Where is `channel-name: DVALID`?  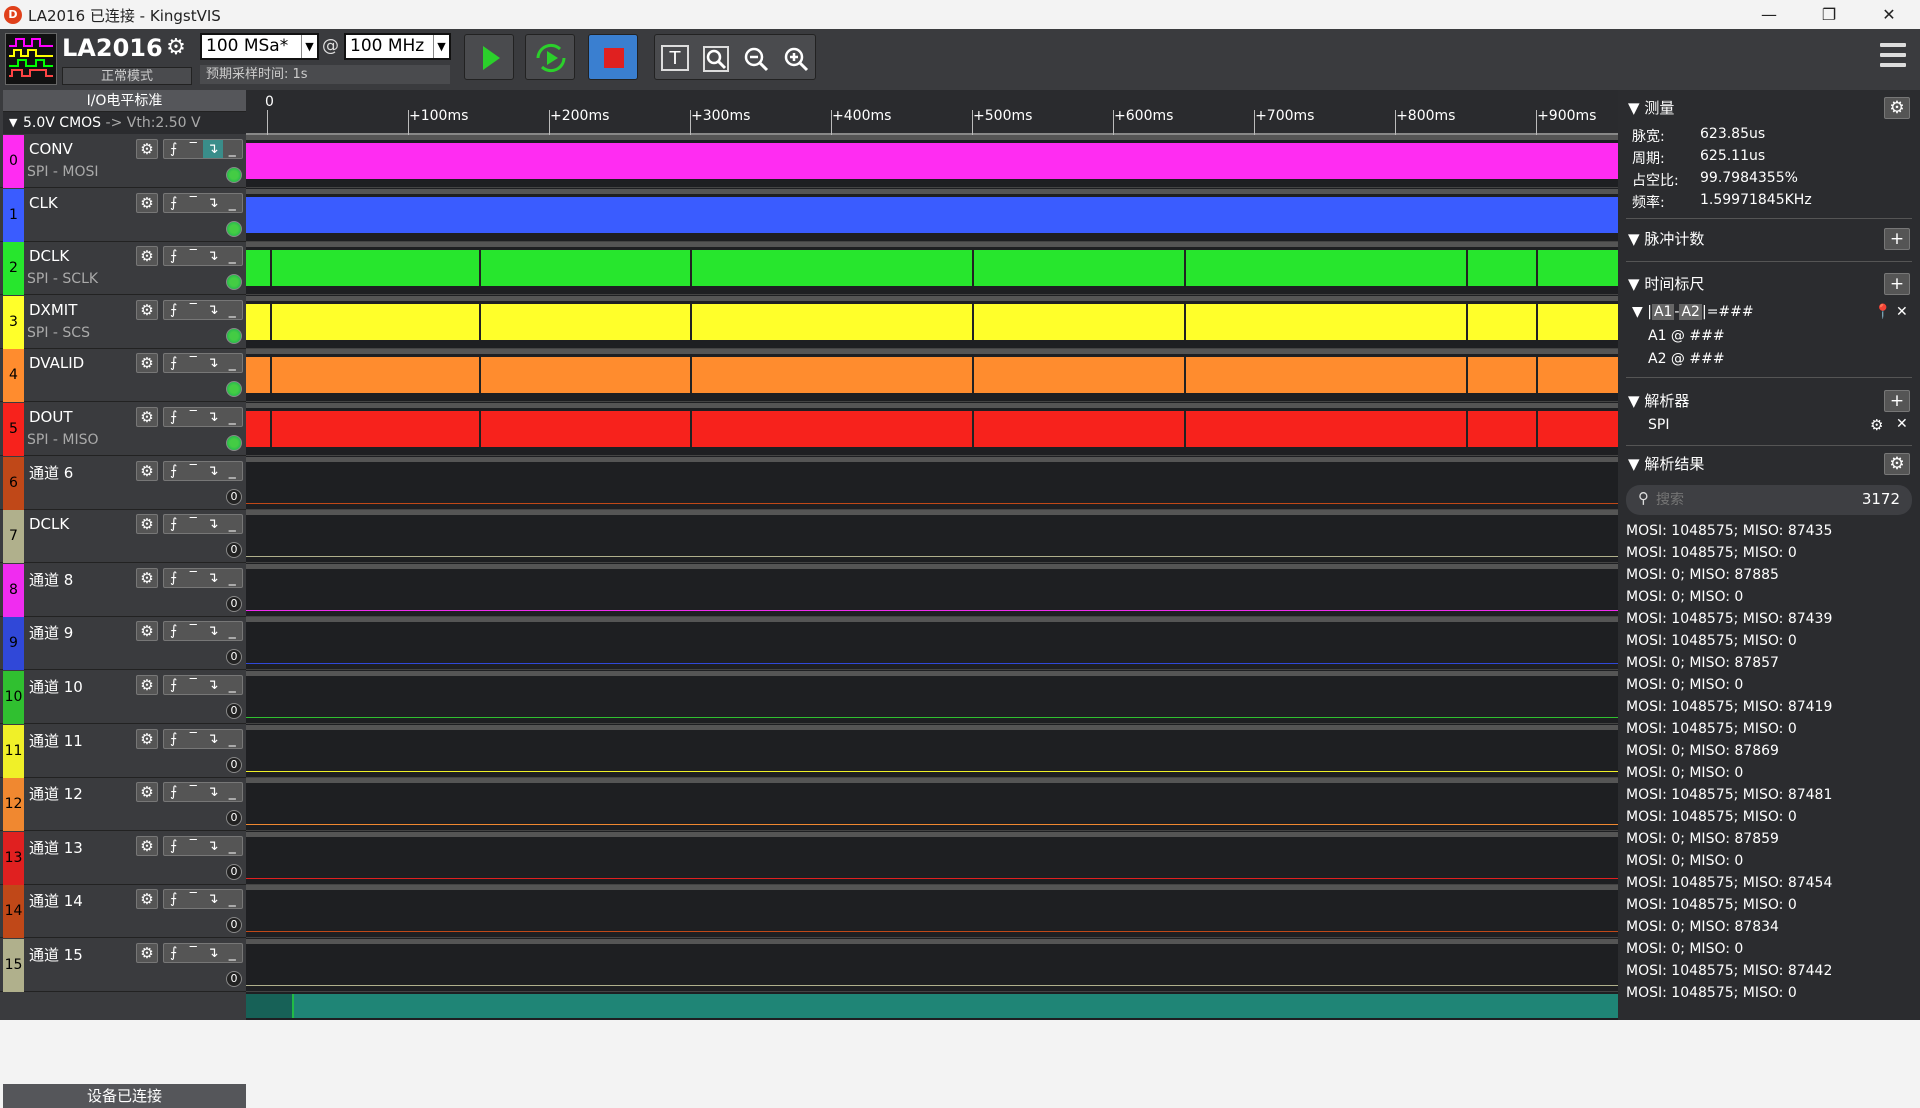 channel-name: DVALID is located at coordinates (56, 363).